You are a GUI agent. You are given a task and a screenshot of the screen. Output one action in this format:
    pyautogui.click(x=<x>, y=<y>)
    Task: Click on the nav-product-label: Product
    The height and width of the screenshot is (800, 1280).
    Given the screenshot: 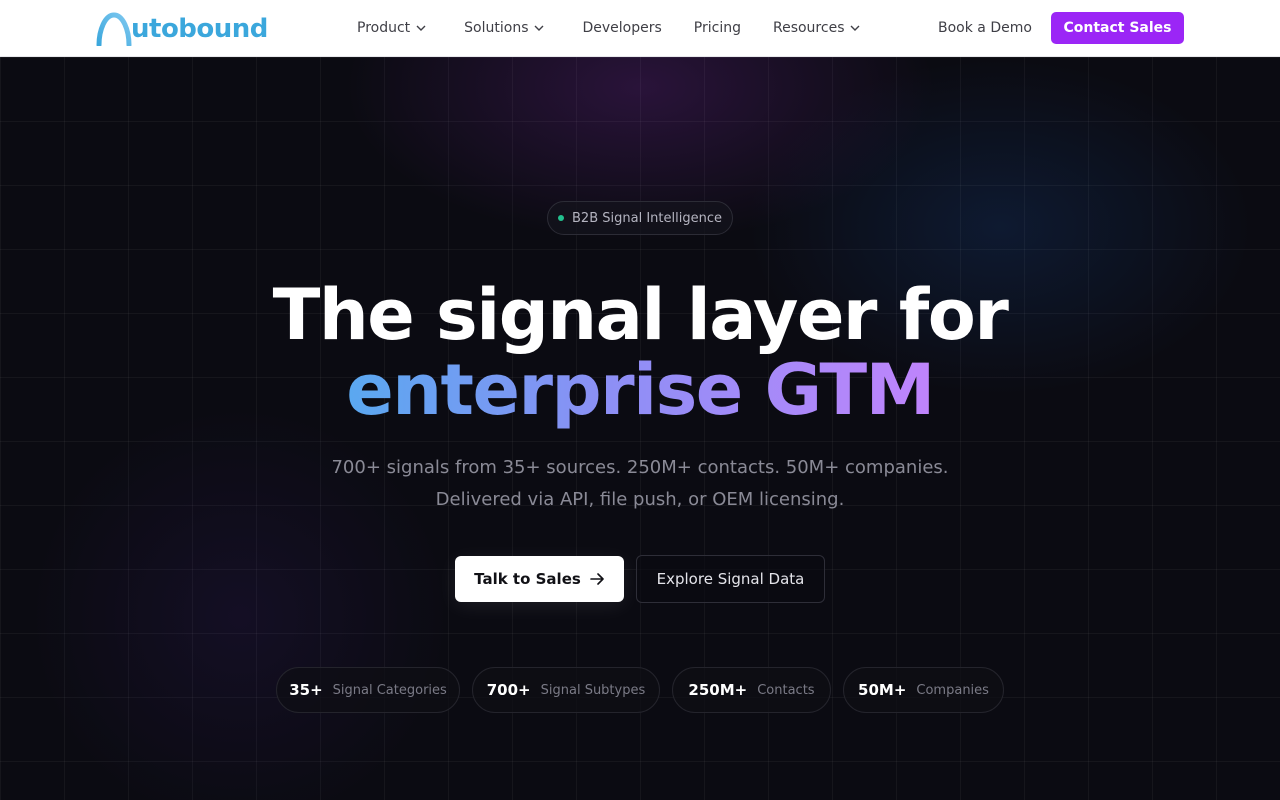 What is the action you would take?
    pyautogui.click(x=384, y=28)
    